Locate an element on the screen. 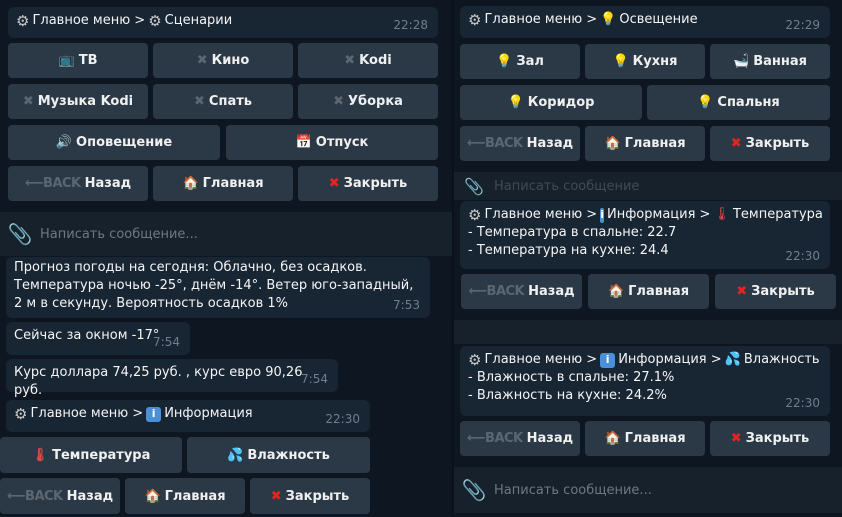 The width and height of the screenshot is (842, 517). kitchen-humidity: - Влажность на кухне: 24.2% is located at coordinates (567, 395).